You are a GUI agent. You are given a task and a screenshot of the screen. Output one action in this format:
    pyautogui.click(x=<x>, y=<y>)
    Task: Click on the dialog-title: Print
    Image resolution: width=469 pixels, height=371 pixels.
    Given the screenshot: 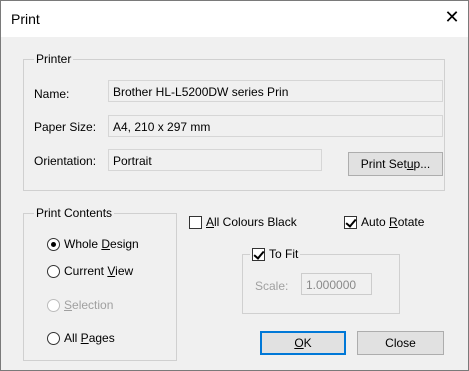 What is the action you would take?
    pyautogui.click(x=25, y=19)
    